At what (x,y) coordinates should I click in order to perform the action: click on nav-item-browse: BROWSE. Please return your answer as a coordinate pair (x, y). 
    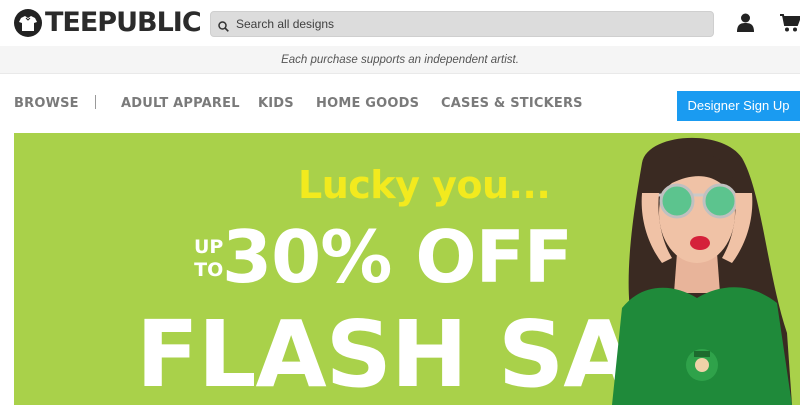
    Looking at the image, I should click on (46, 103).